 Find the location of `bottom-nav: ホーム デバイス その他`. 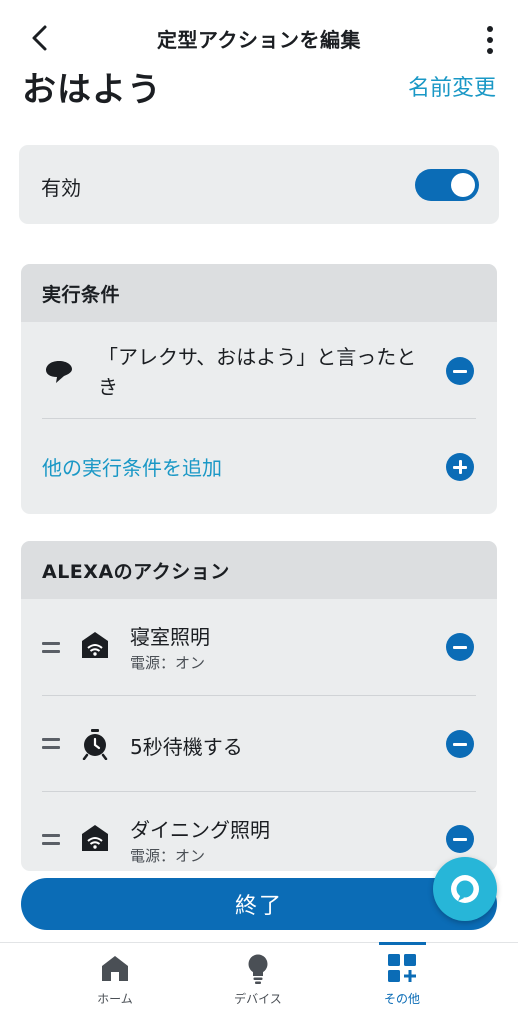

bottom-nav: ホーム デバイス その他 is located at coordinates (259, 983).